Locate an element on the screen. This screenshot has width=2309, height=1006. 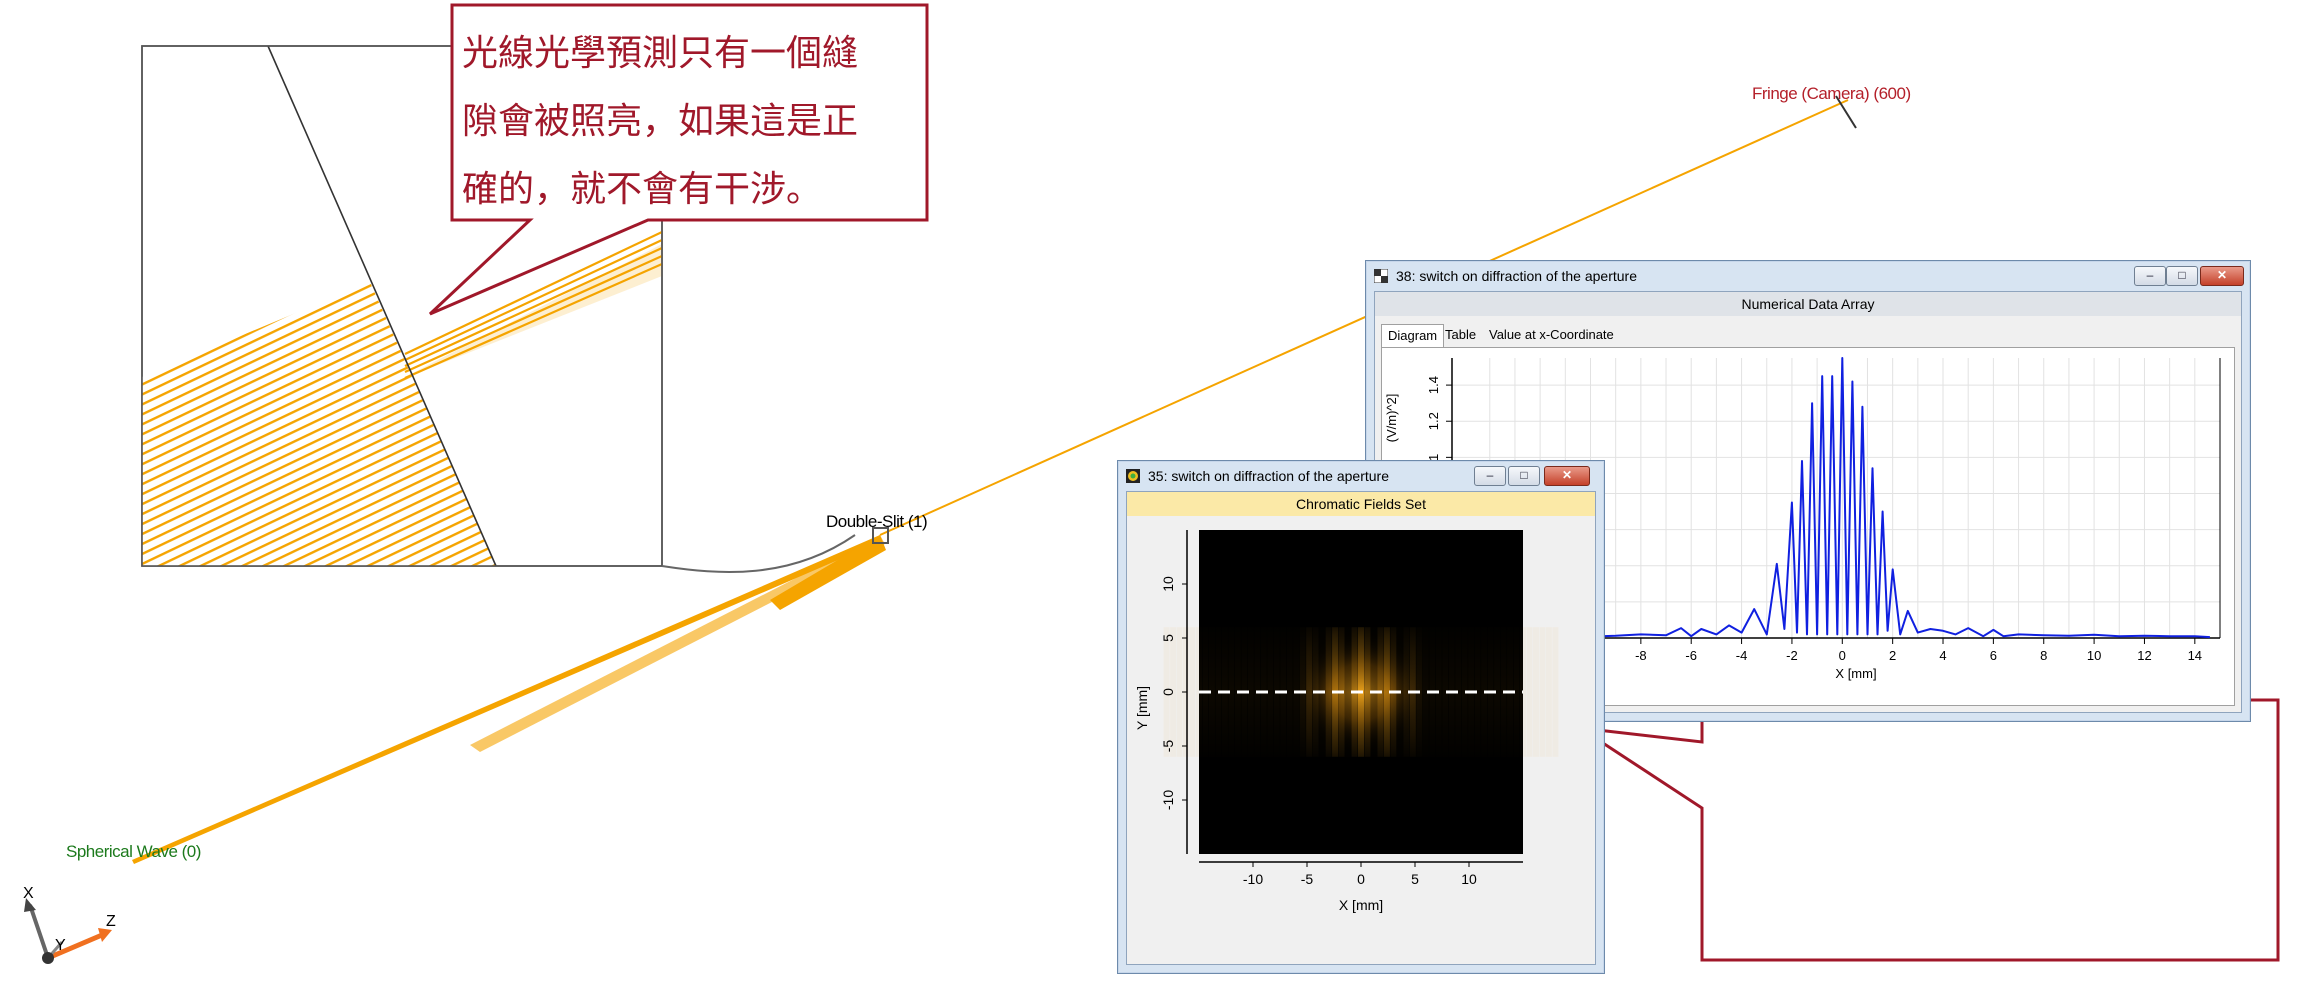
x-tick-label: 12 is located at coordinates (2144, 655).